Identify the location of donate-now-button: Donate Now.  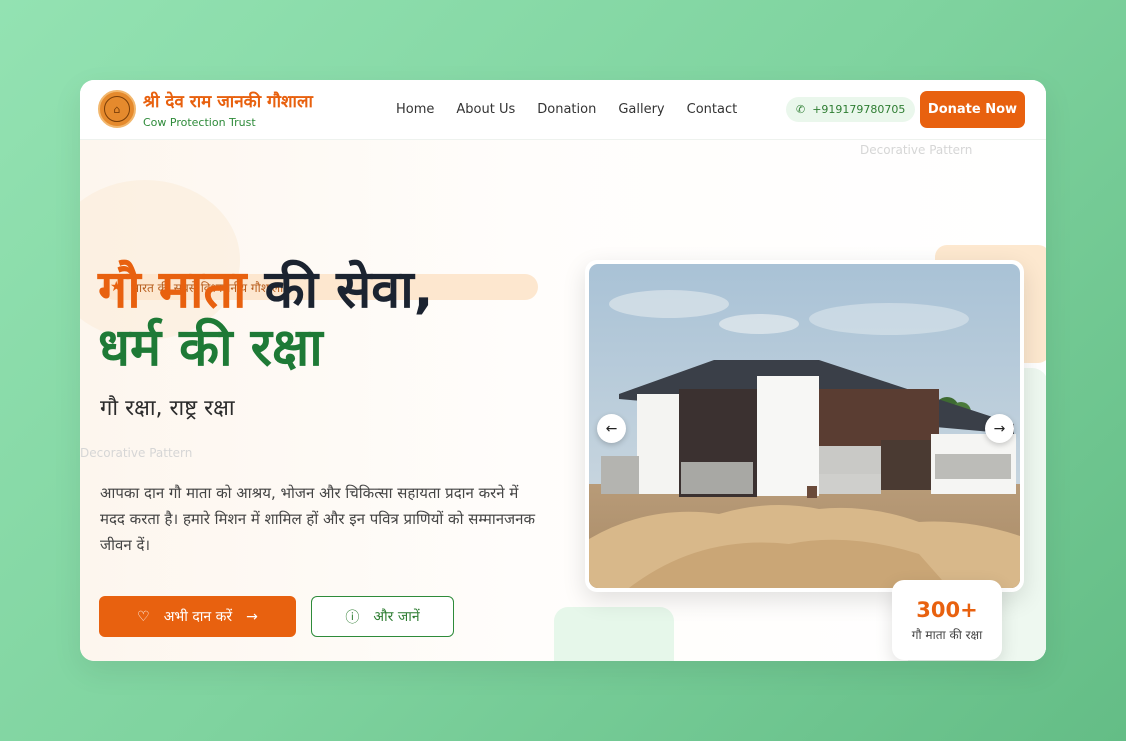
(972, 109).